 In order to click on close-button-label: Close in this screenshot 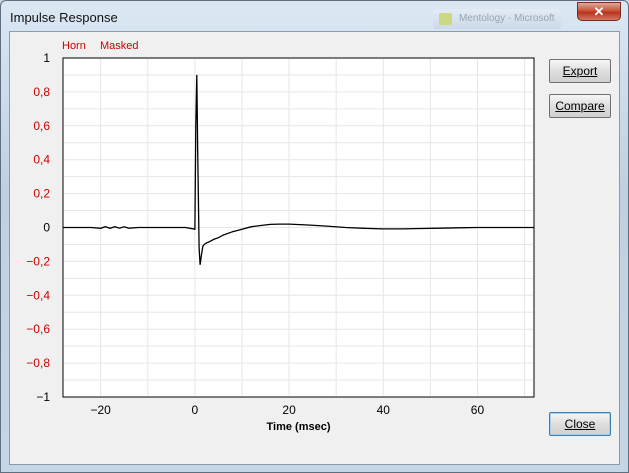, I will do `click(580, 424)`.